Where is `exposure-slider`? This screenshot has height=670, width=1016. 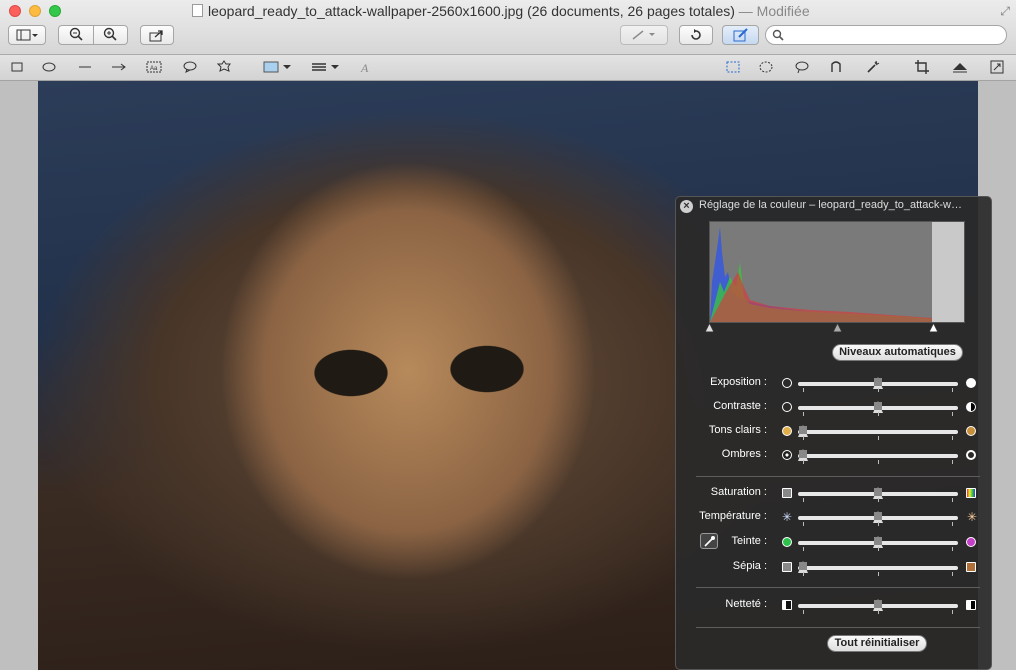 exposure-slider is located at coordinates (878, 383).